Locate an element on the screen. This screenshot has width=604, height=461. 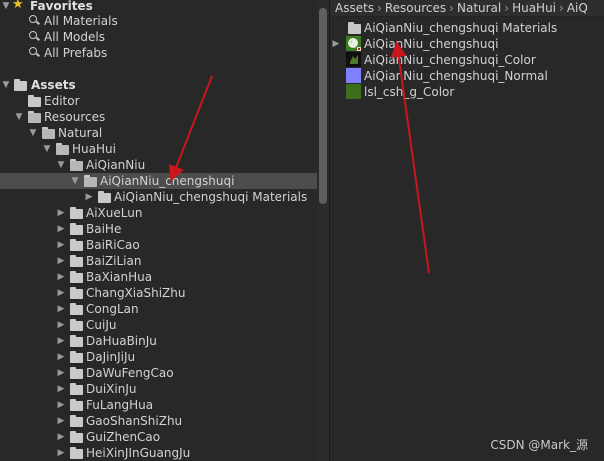
tree-folder-row: ▶ GuiZhenCao is located at coordinates (158, 437).